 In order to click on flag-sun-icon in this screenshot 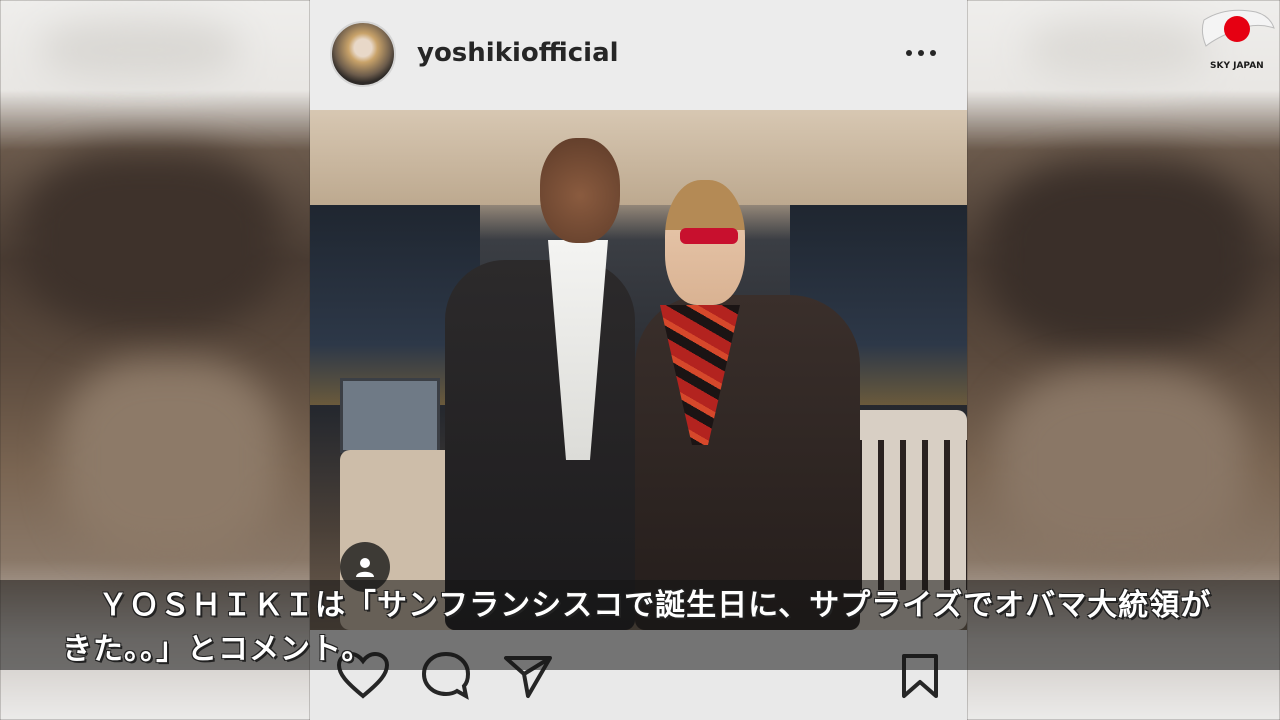, I will do `click(1237, 29)`.